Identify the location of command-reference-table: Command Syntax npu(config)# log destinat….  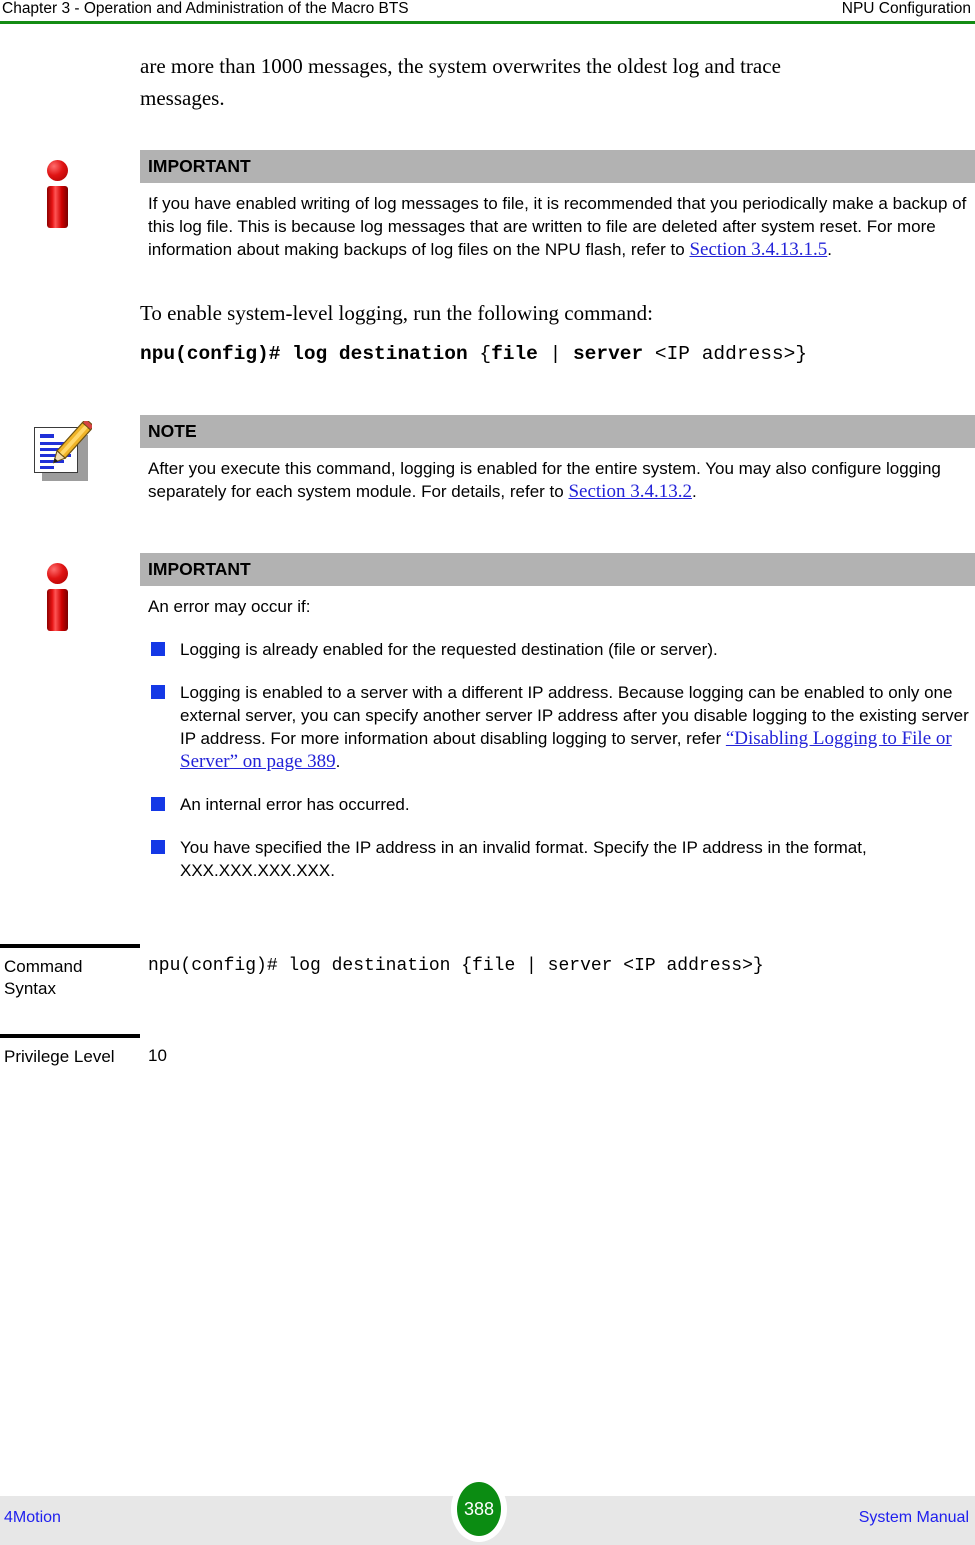
(487, 1034).